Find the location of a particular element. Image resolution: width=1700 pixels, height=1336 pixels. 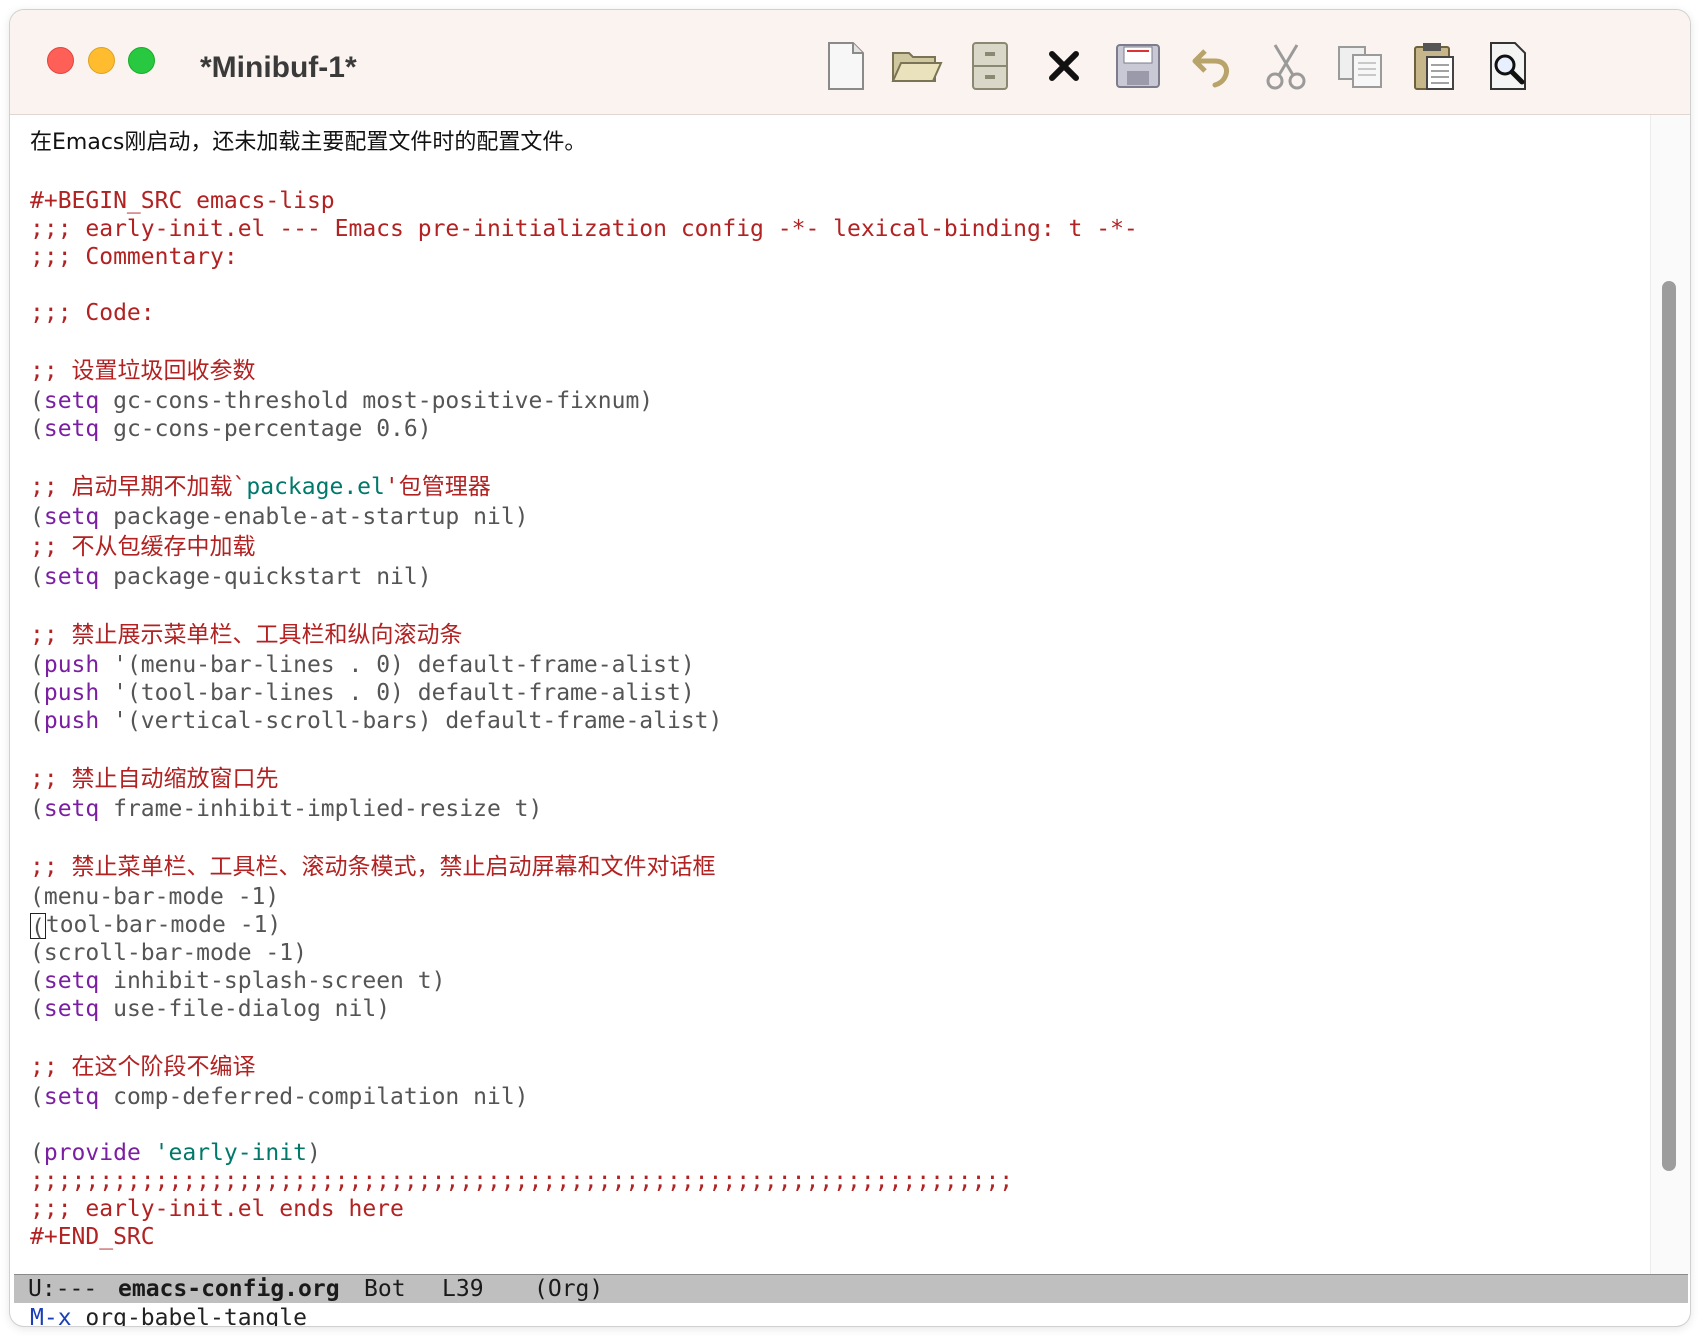

code-line-package-enable: (setq package-enable-at-startup nil) is located at coordinates (279, 517).